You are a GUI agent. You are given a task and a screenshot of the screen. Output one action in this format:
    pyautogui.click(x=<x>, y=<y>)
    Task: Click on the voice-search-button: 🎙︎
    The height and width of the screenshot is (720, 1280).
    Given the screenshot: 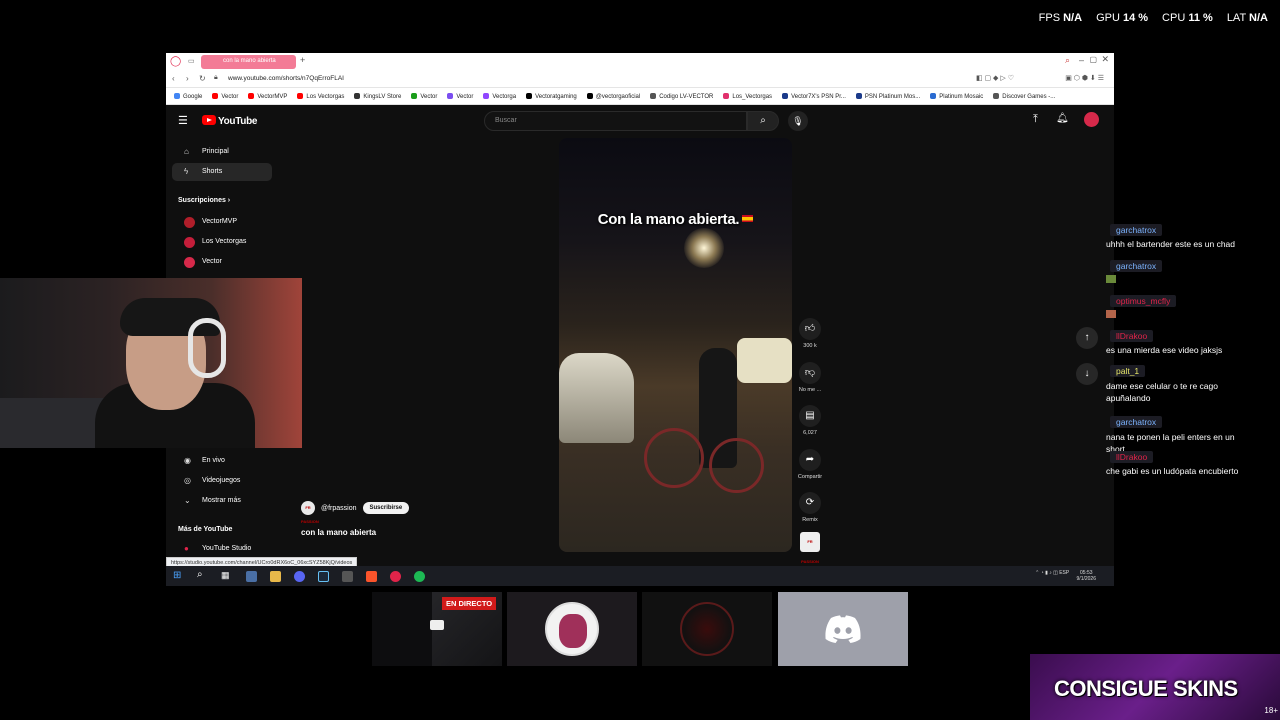 What is the action you would take?
    pyautogui.click(x=798, y=121)
    